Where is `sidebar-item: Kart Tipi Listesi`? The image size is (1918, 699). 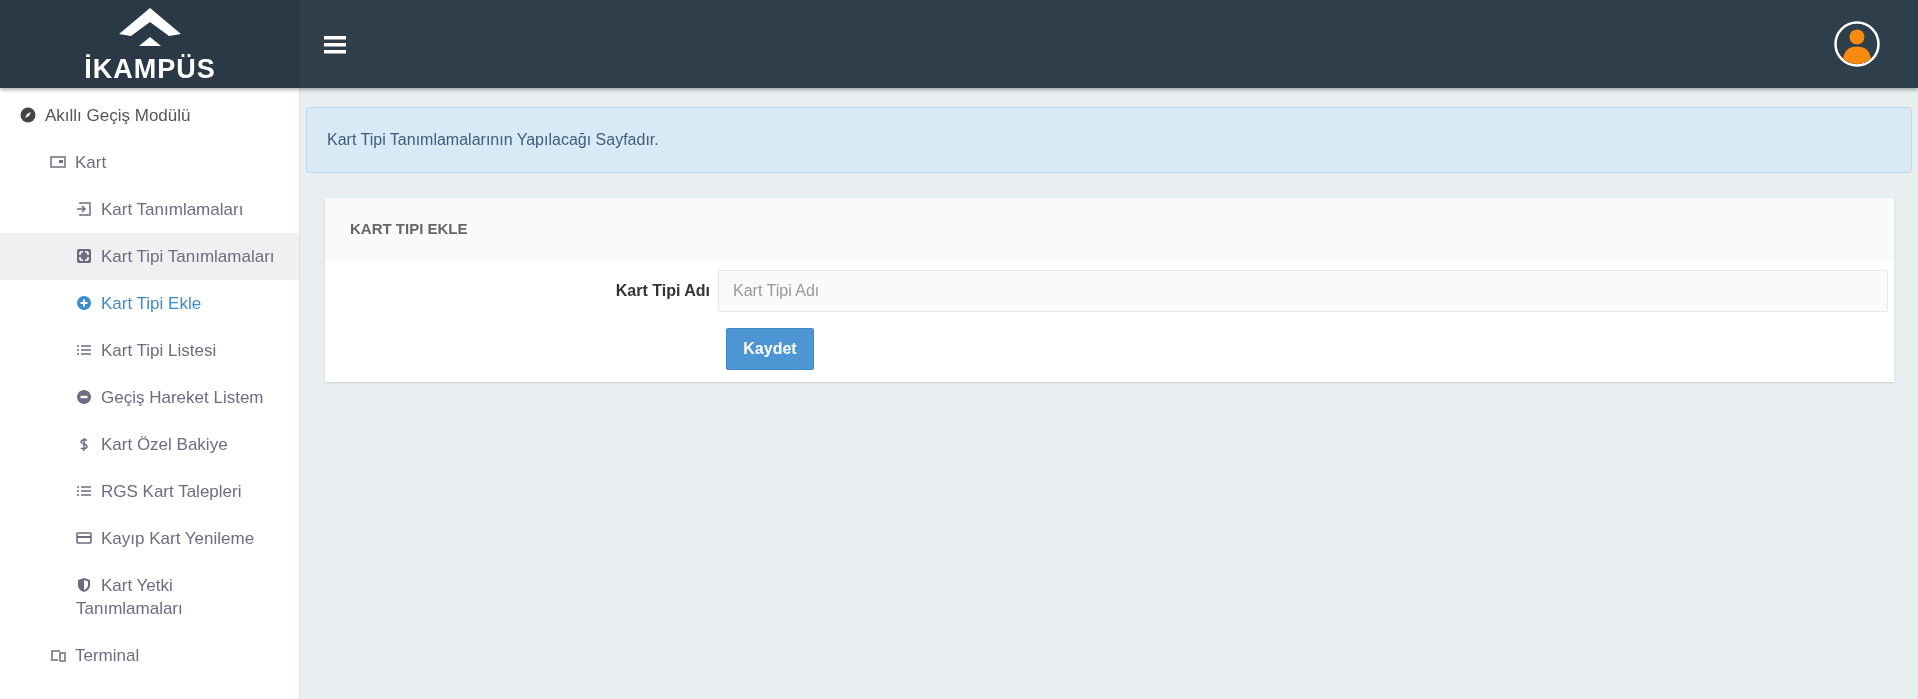 sidebar-item: Kart Tipi Listesi is located at coordinates (149, 350).